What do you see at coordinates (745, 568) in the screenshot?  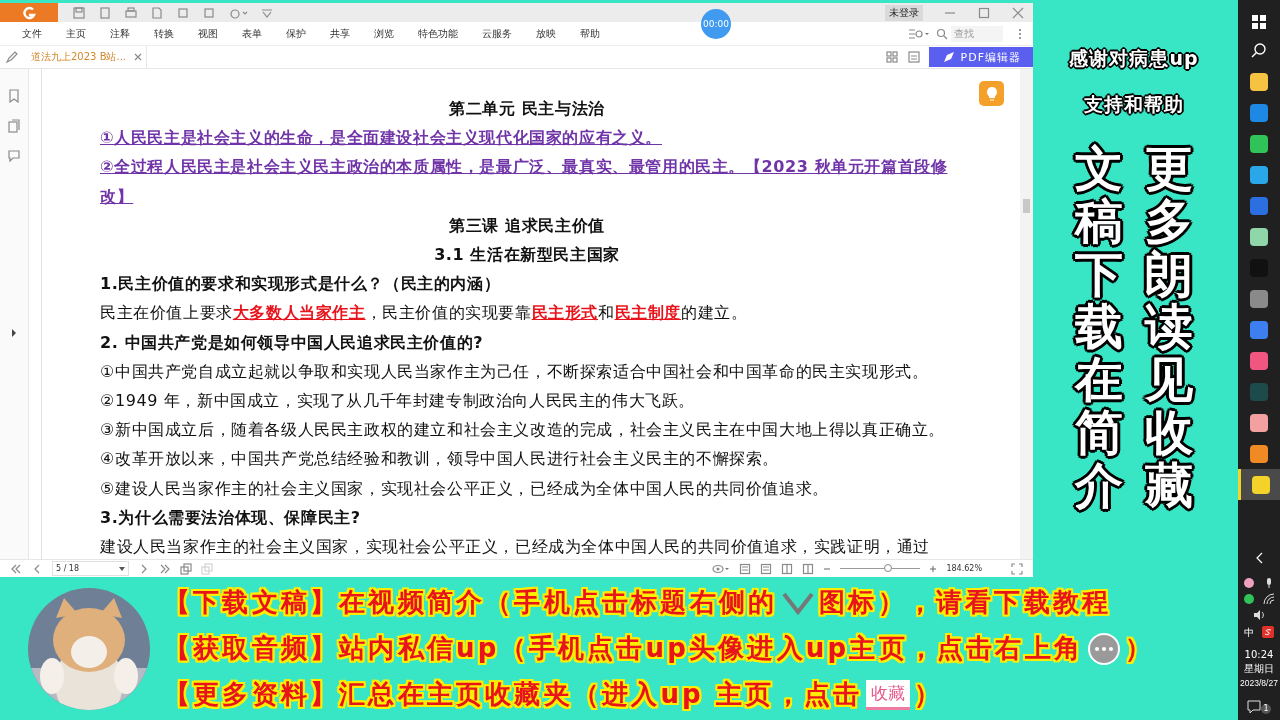 I see `single-page-icon` at bounding box center [745, 568].